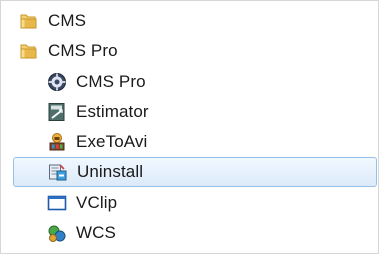 The height and width of the screenshot is (254, 379). Describe the element at coordinates (112, 111) in the screenshot. I see `menu-item-label: Estimator` at that location.